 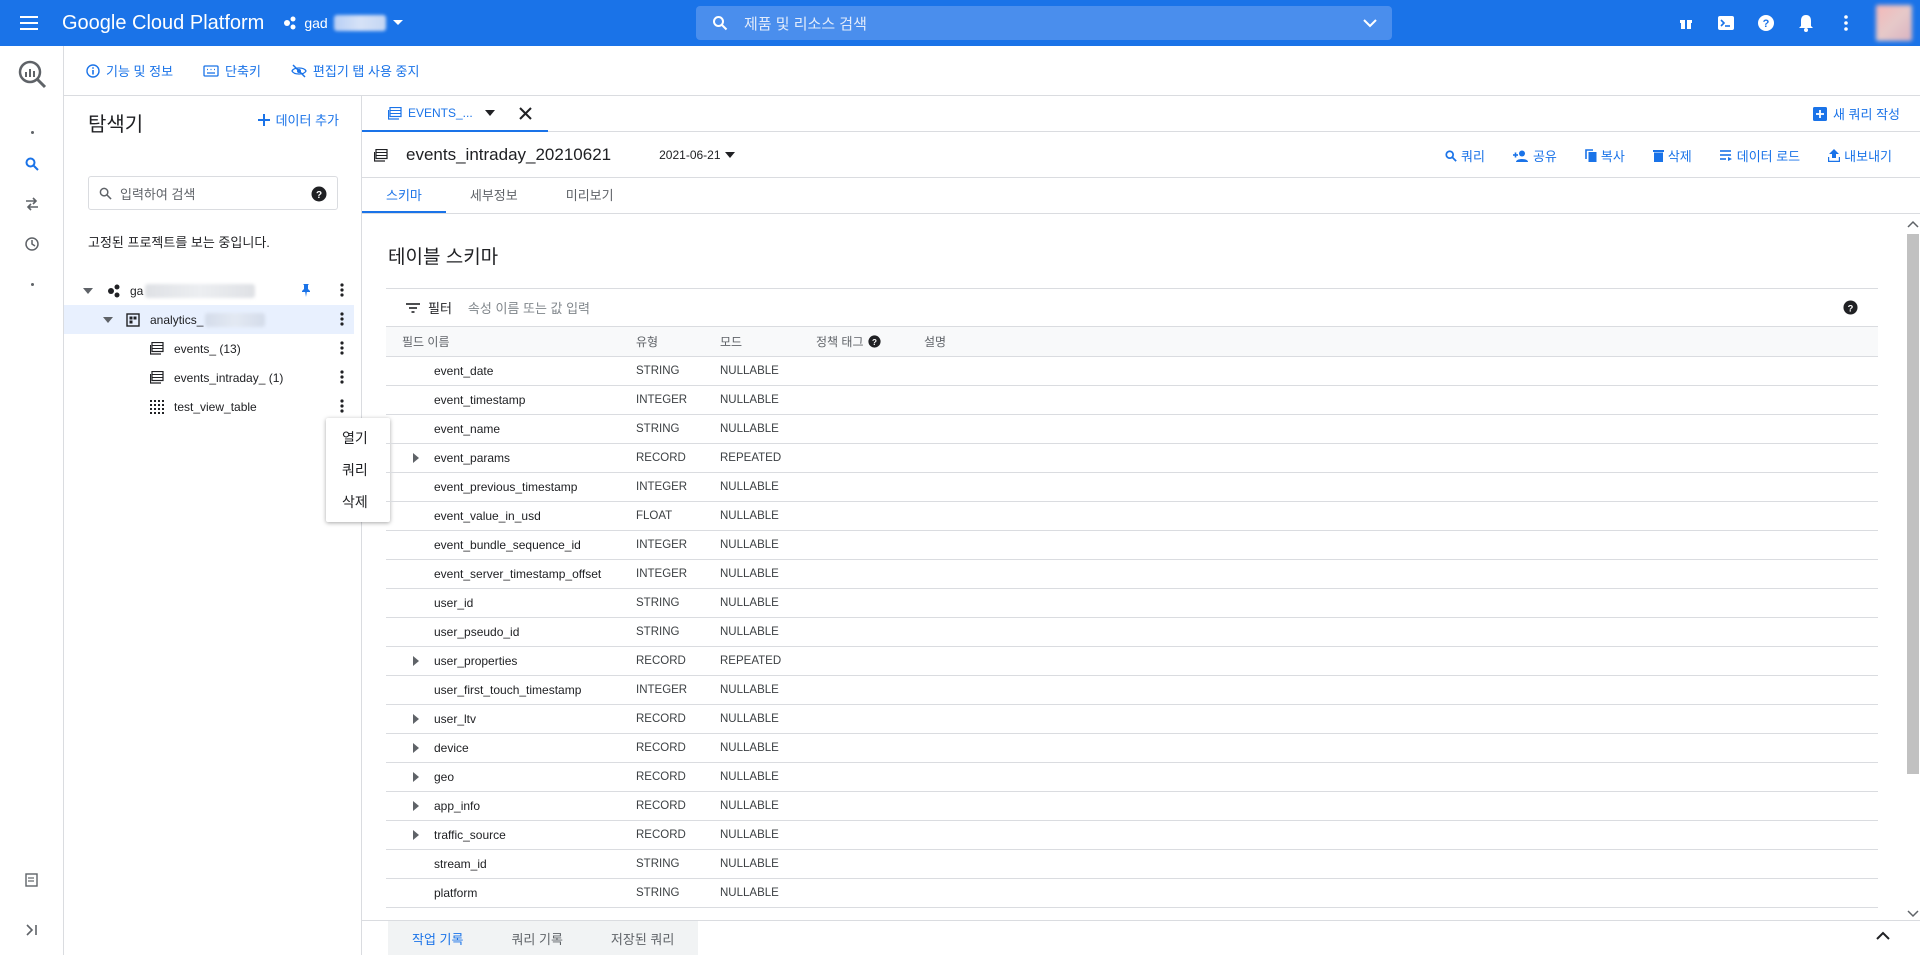 What do you see at coordinates (1370, 23) in the screenshot?
I see `chevron-down-icon` at bounding box center [1370, 23].